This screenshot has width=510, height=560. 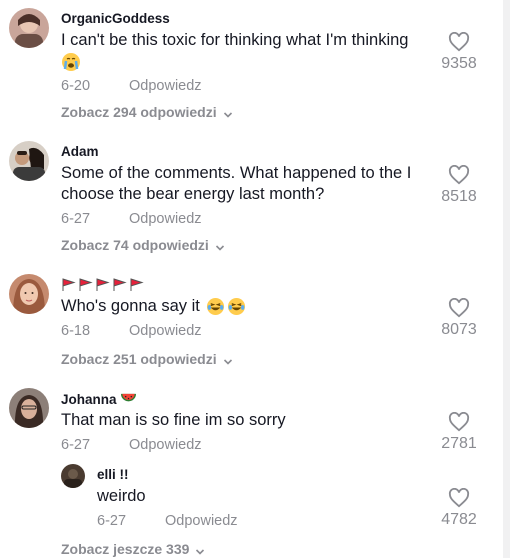 I want to click on like-count: 9358, so click(x=459, y=63).